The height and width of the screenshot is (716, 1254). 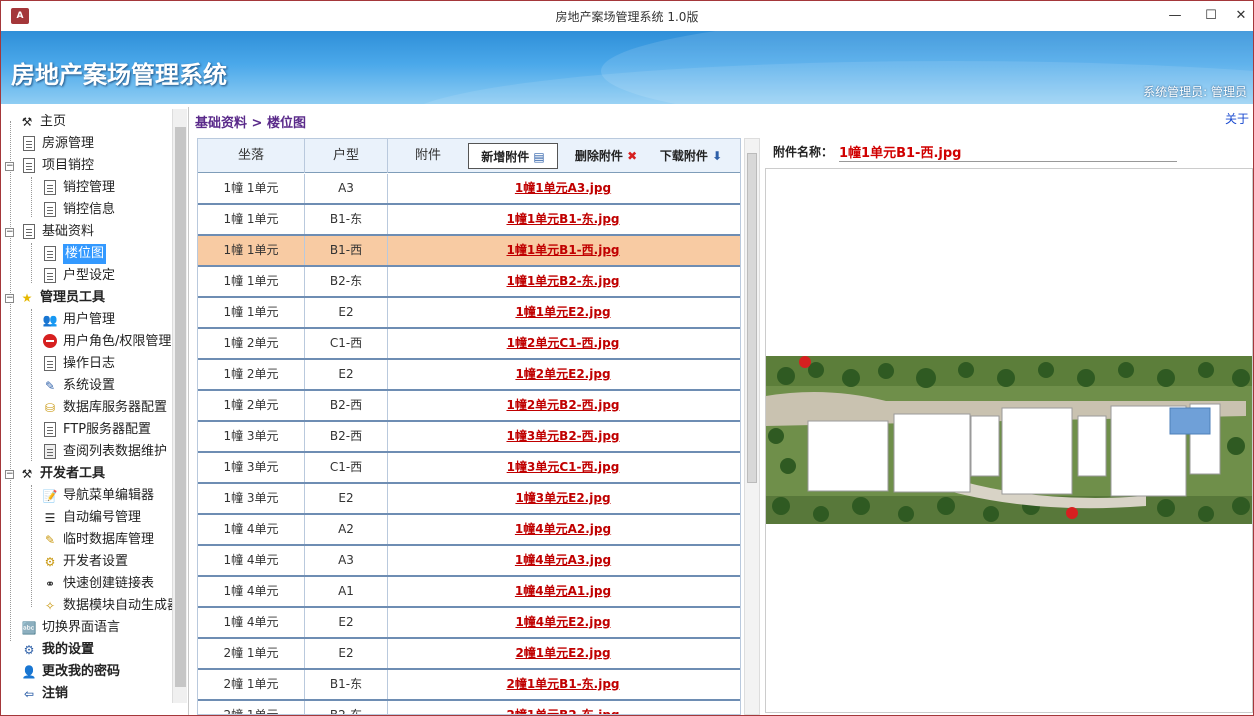 I want to click on table-row: 1幢 1单元 E2 1幢1单元E2.jpg, so click(x=469, y=313).